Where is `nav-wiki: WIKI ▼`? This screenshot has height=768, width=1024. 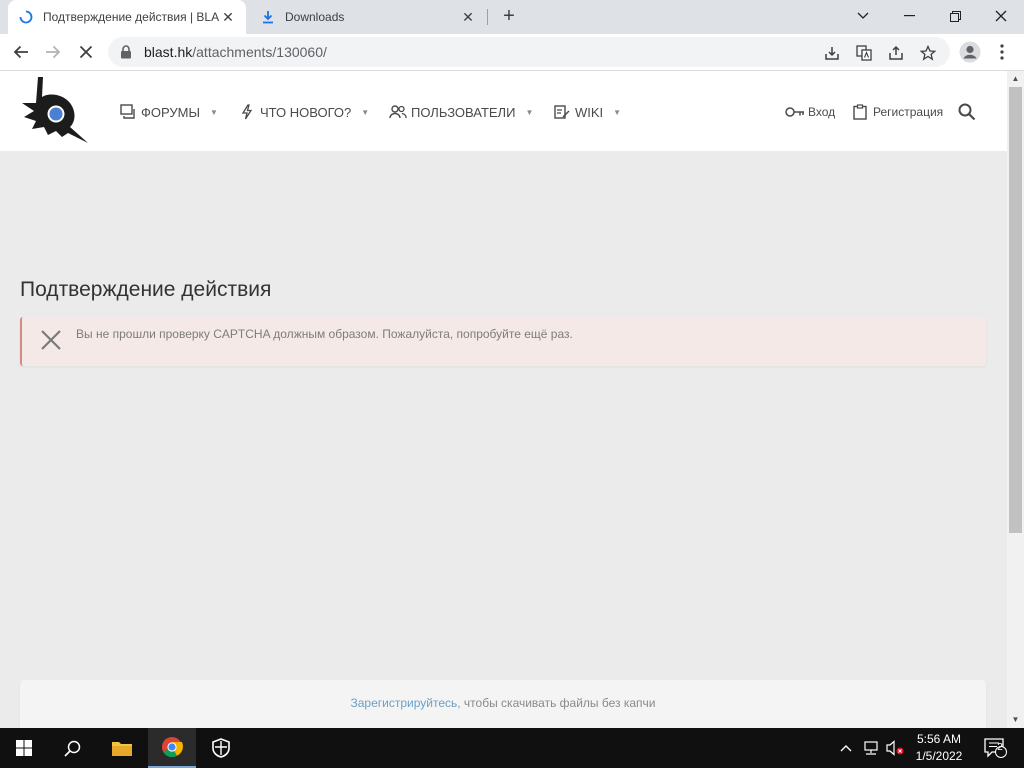 nav-wiki: WIKI ▼ is located at coordinates (587, 112).